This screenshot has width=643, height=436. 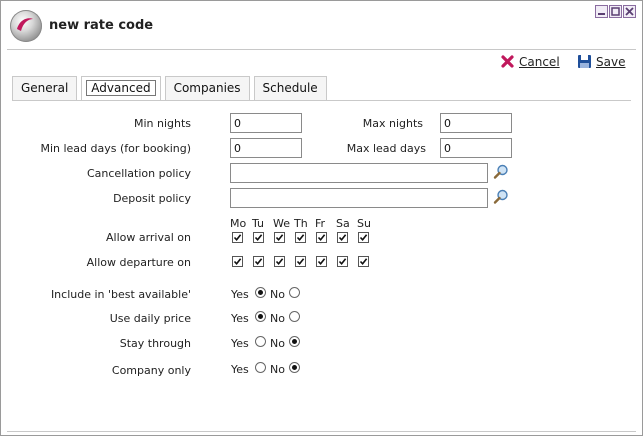 I want to click on tab-schedule: Schedule, so click(x=290, y=88).